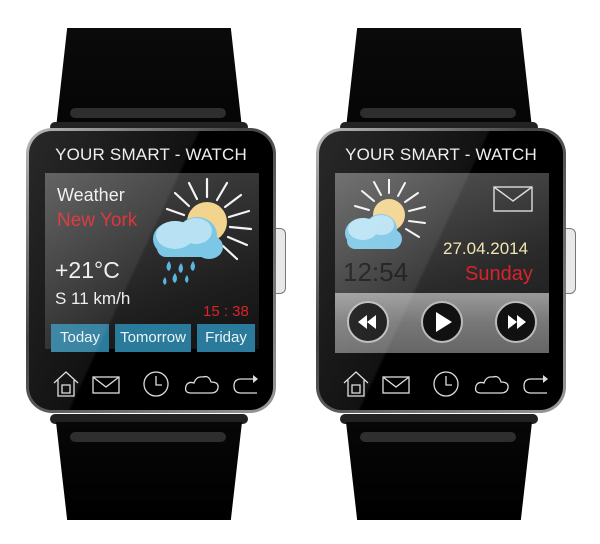 The image size is (600, 544). Describe the element at coordinates (91, 195) in the screenshot. I see `weather-label: Weather` at that location.